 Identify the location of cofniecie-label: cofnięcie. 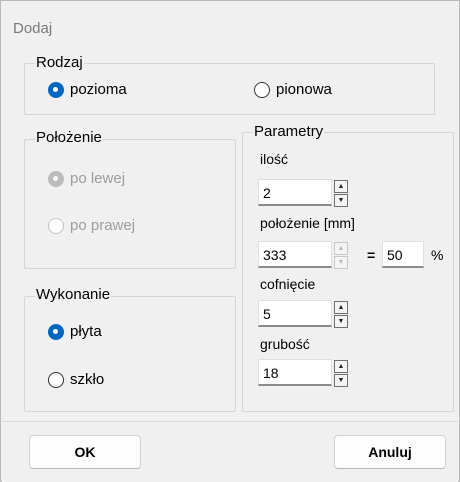
(288, 284).